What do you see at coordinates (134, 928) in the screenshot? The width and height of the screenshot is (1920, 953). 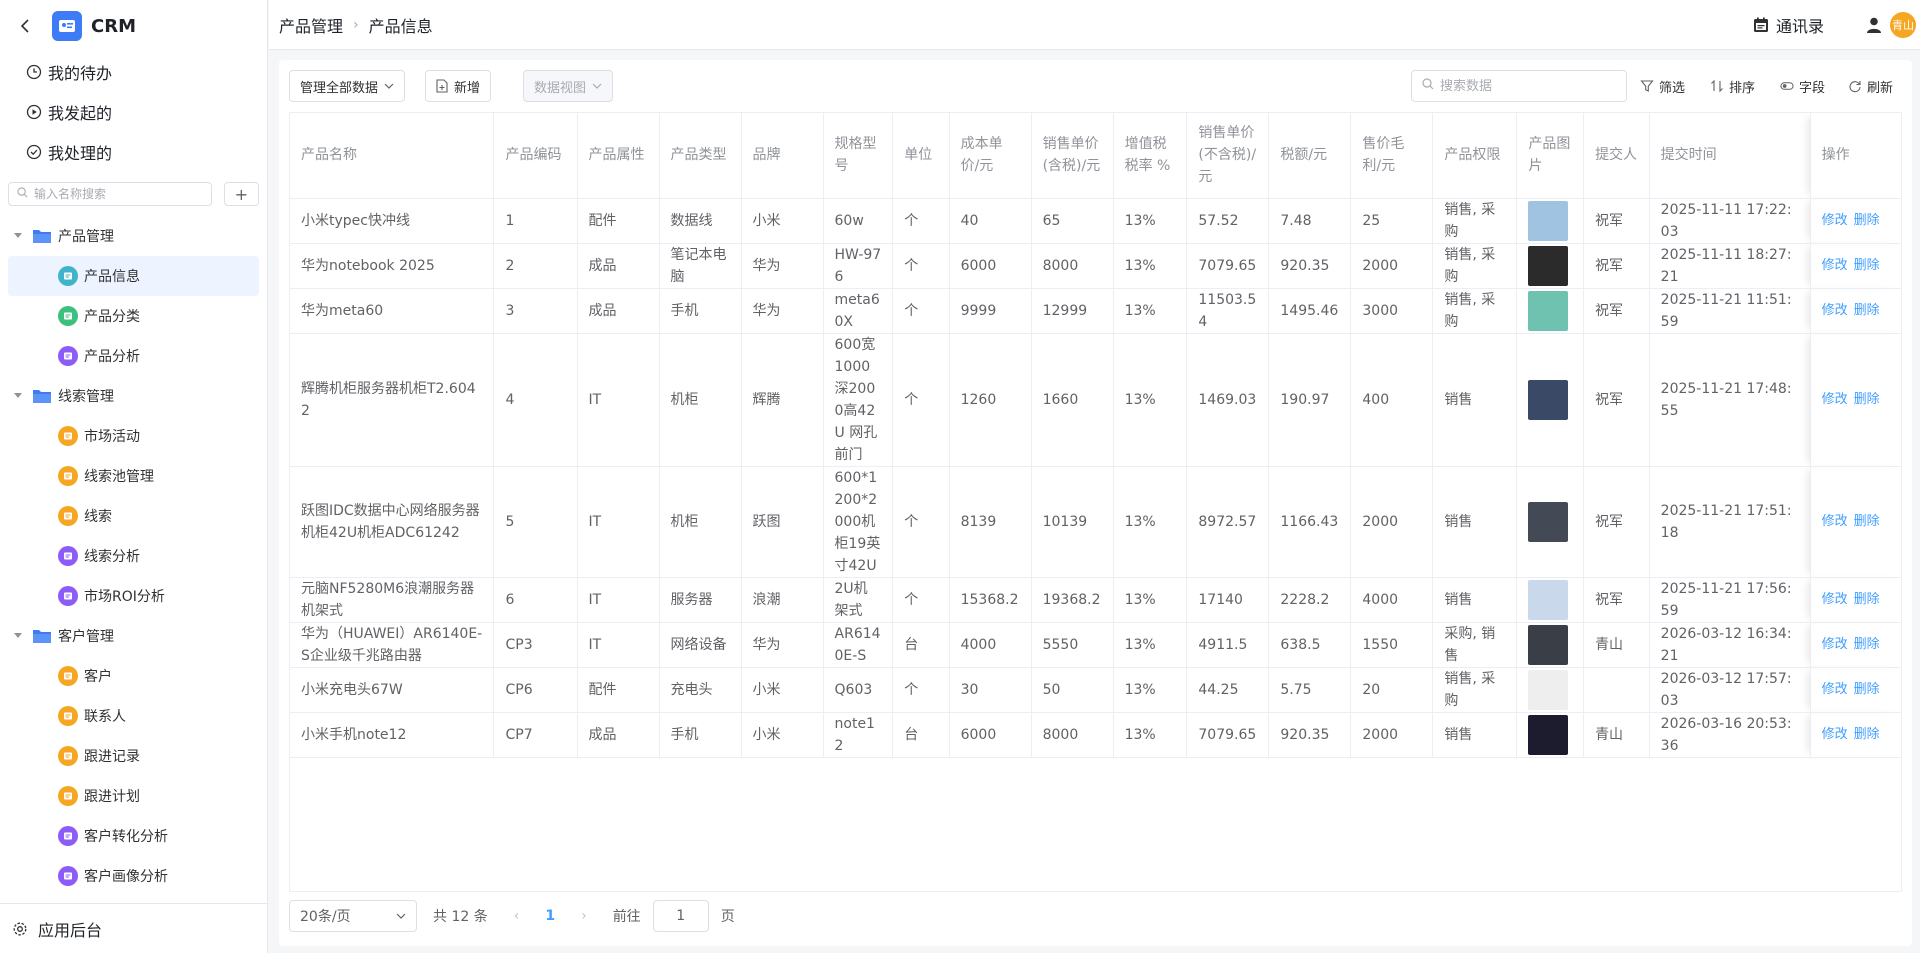 I see `app-admin-link: 应用后台` at bounding box center [134, 928].